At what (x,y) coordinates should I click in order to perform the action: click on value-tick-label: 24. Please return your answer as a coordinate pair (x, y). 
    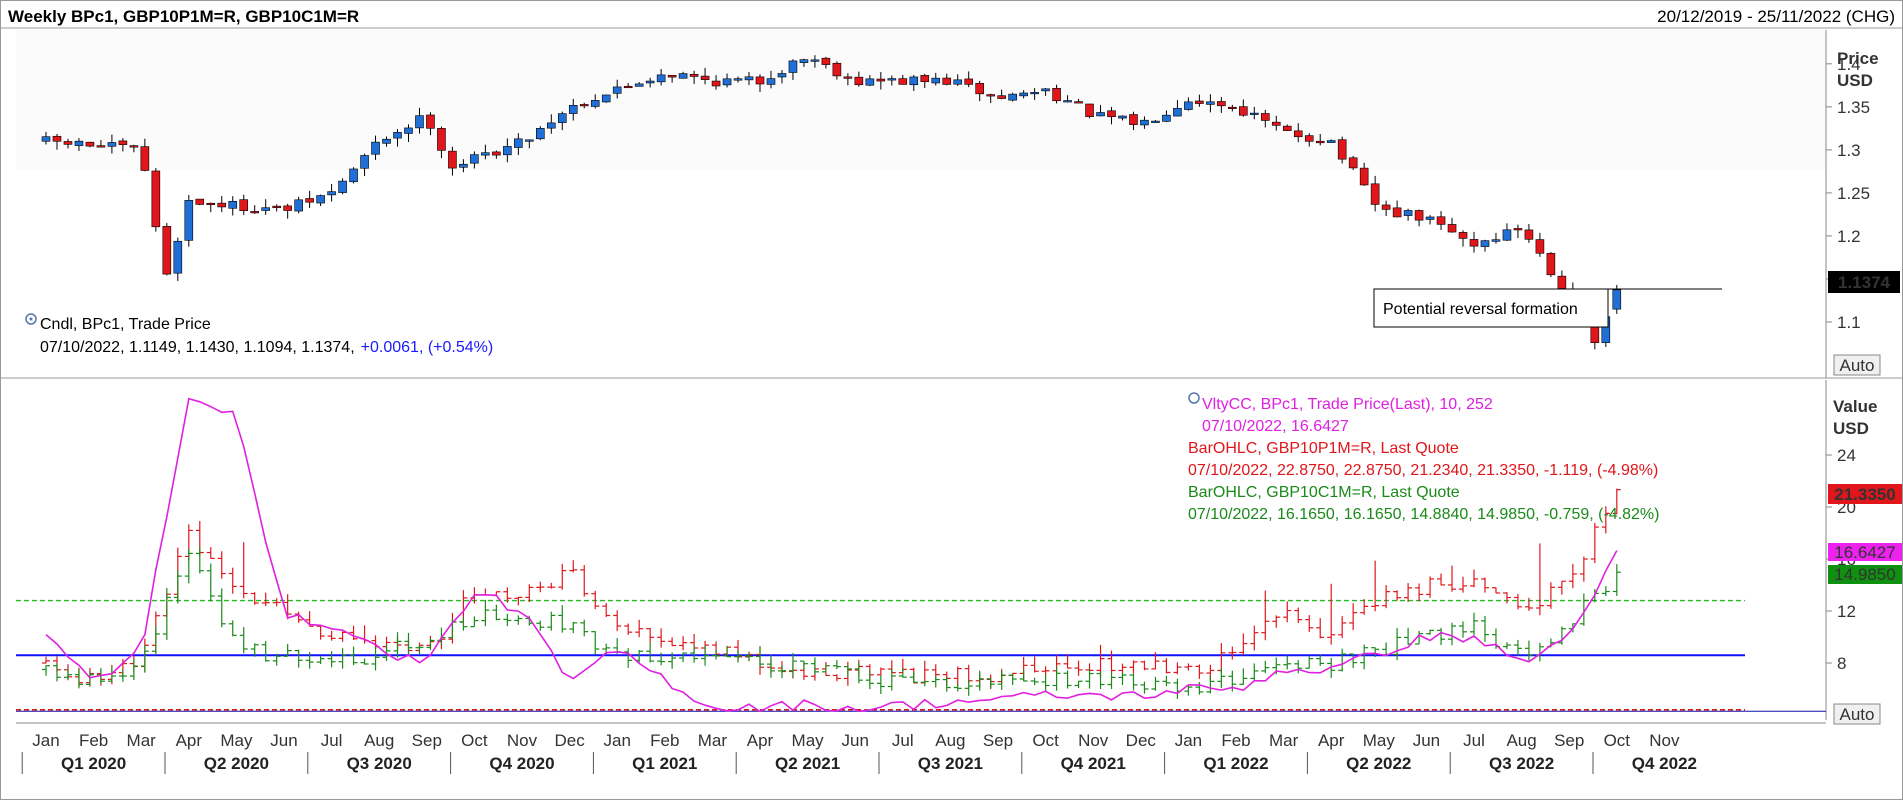
    Looking at the image, I should click on (1846, 455).